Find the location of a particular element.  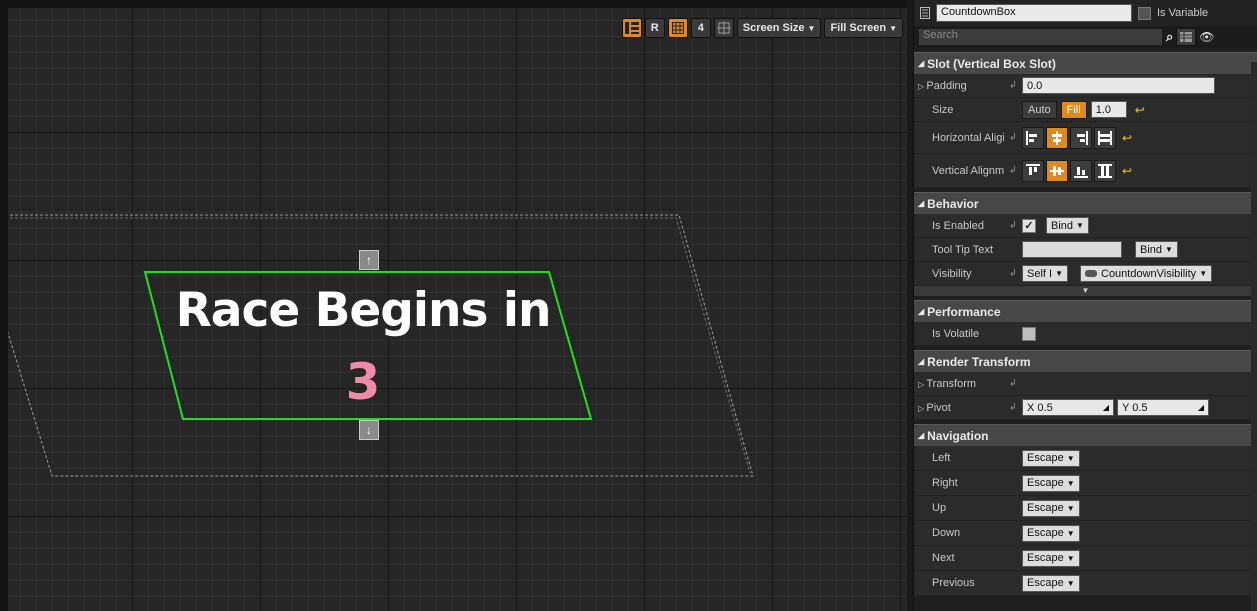

countdown-number: 3 is located at coordinates (363, 382).